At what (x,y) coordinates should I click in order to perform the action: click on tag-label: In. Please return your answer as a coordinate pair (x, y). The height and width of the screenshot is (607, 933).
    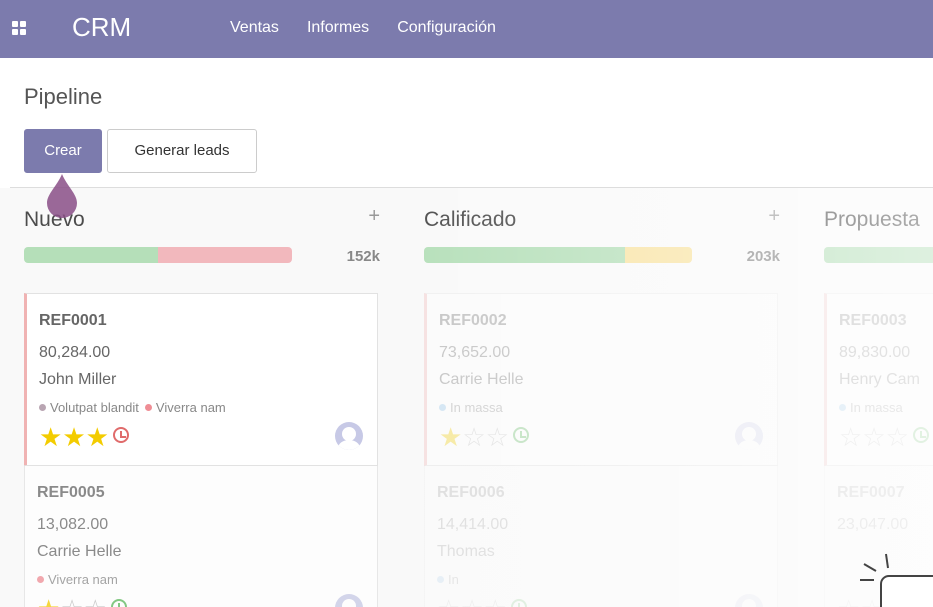
    Looking at the image, I should click on (453, 579).